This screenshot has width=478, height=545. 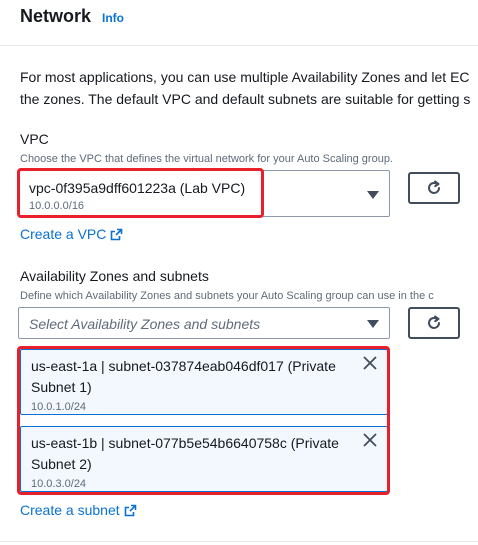 I want to click on create-vpc-link: Create a VPC, so click(x=71, y=234).